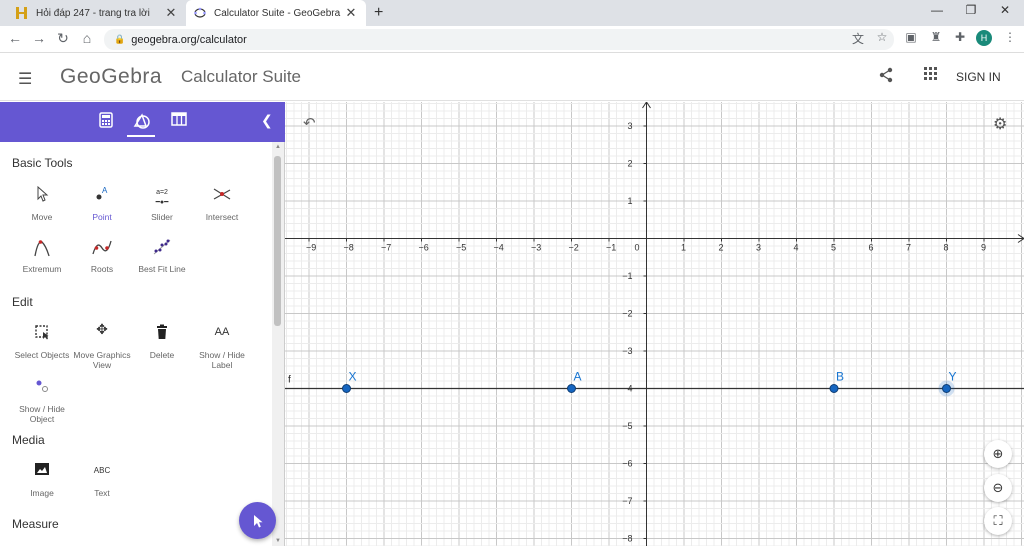 The width and height of the screenshot is (1024, 546). I want to click on y-tick-label: −8, so click(627, 539).